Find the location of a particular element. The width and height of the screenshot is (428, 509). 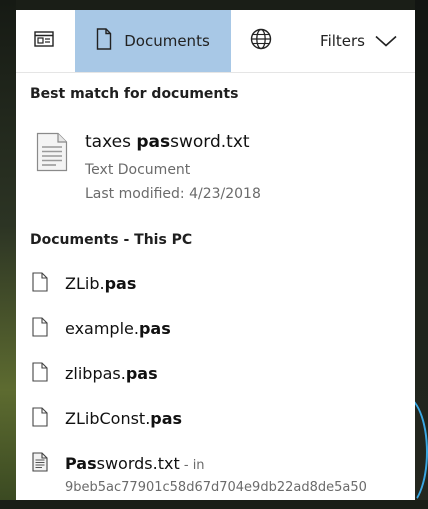

search-scope-bar: Documents Filters is located at coordinates (215, 41).